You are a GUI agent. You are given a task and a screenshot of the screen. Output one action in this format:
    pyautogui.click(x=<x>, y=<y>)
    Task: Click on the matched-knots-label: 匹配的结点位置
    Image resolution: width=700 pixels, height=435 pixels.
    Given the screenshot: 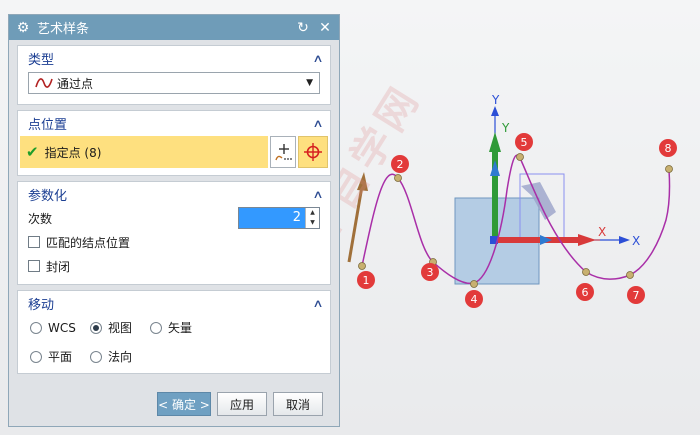 What is the action you would take?
    pyautogui.click(x=88, y=242)
    